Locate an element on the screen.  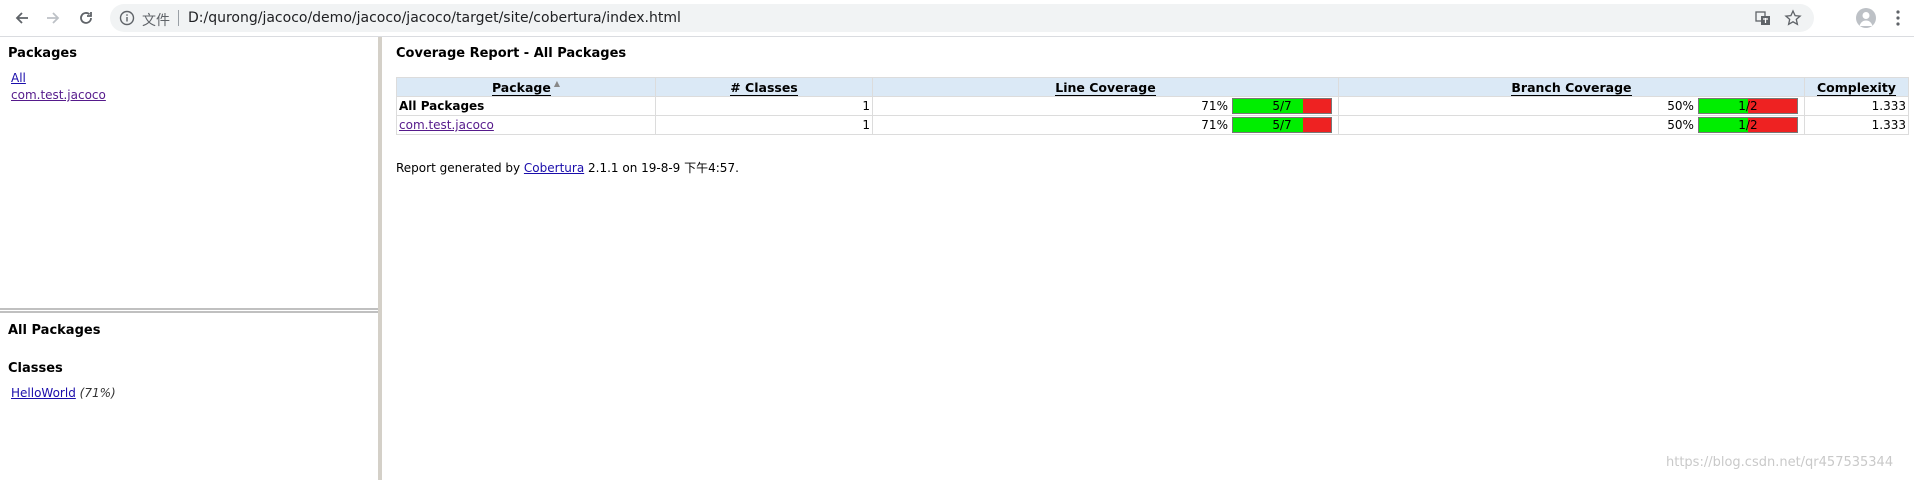
packages-title: Packages is located at coordinates (42, 53).